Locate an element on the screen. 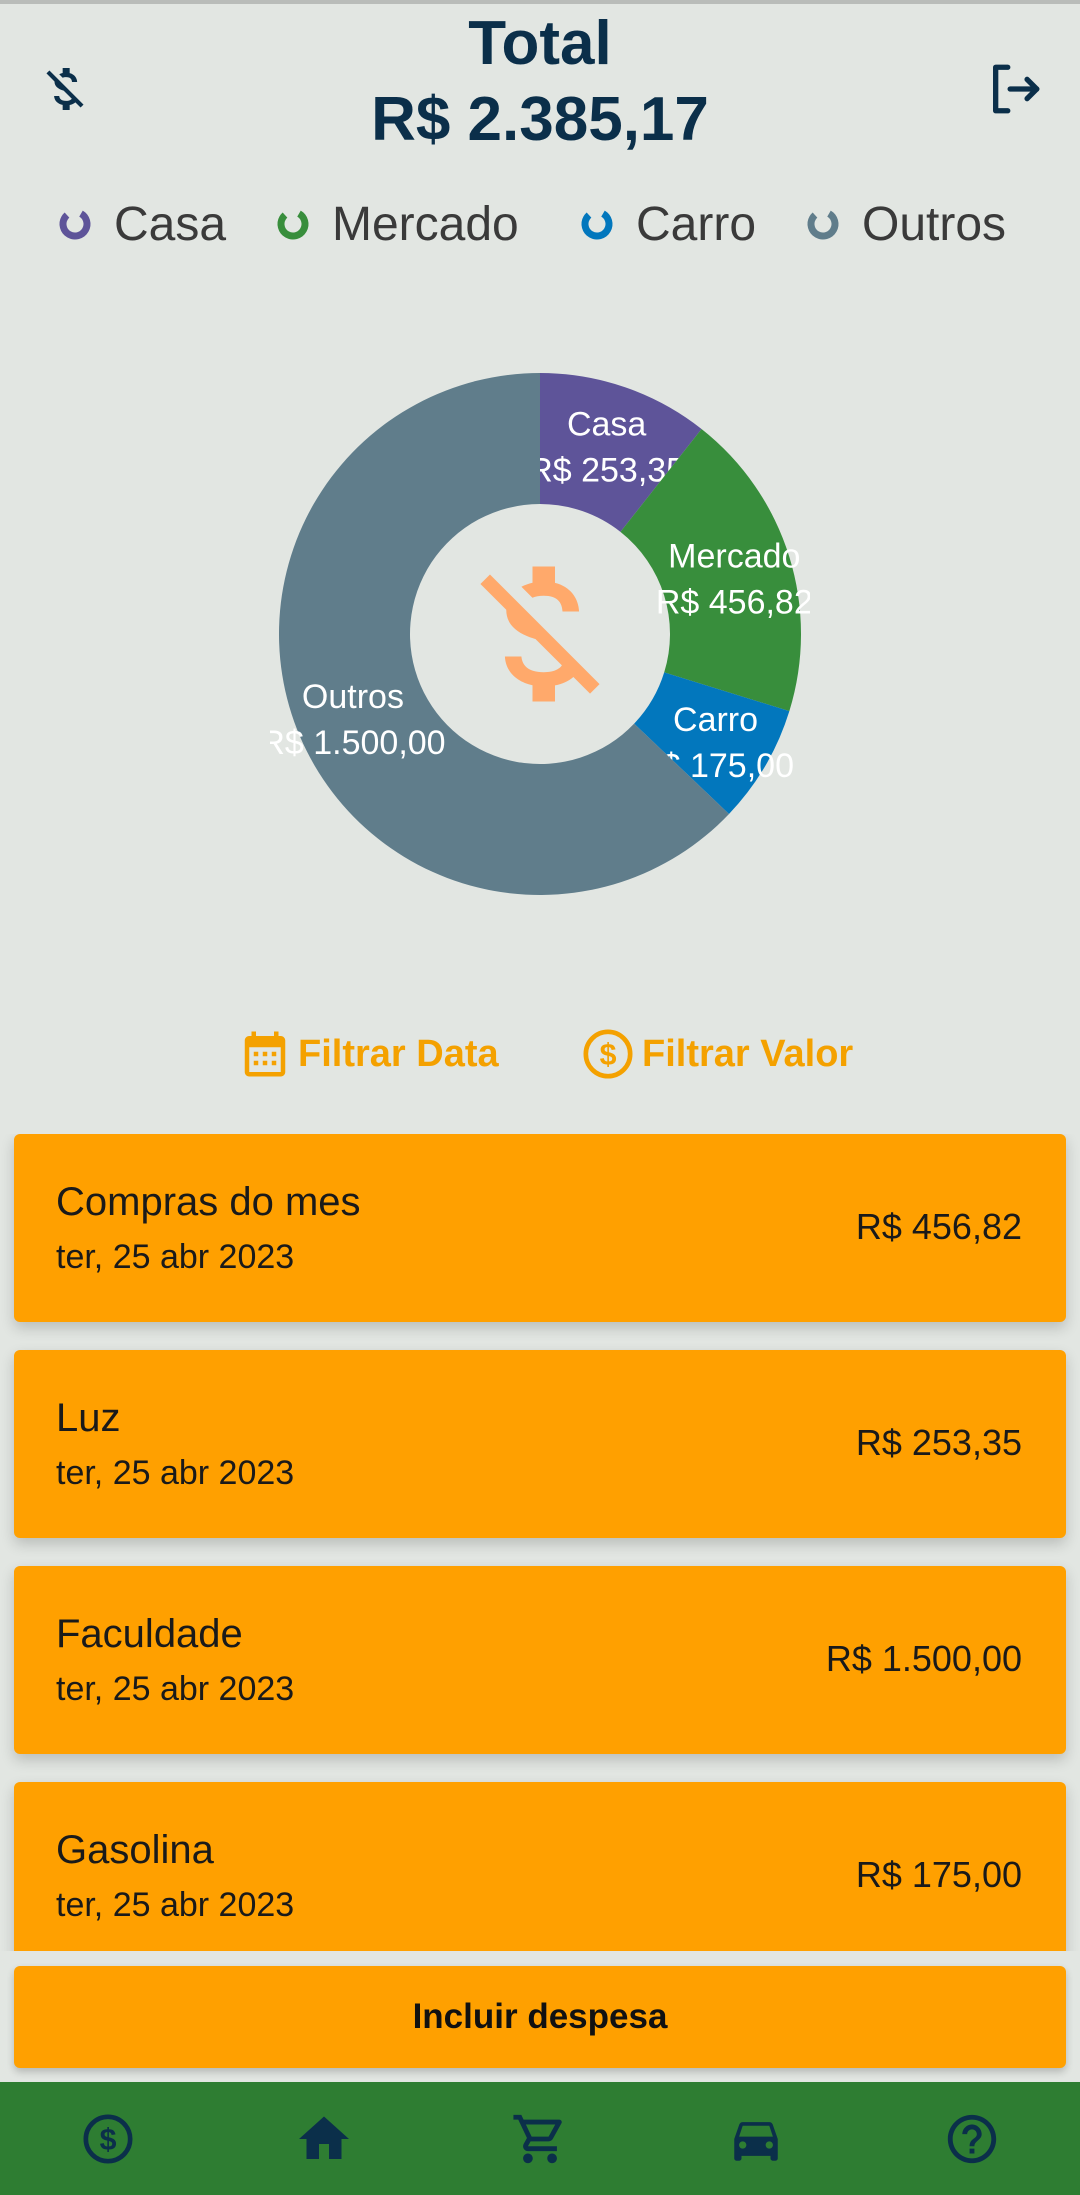  logout-button is located at coordinates (1015, 89).